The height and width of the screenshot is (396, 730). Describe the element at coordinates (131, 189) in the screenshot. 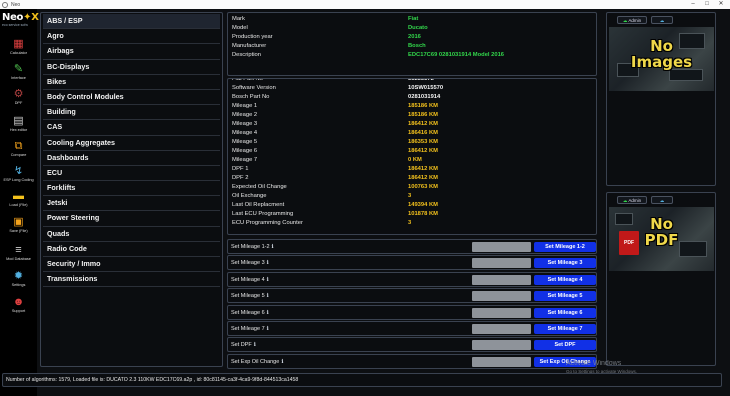

I see `category-item: Forklifts` at that location.